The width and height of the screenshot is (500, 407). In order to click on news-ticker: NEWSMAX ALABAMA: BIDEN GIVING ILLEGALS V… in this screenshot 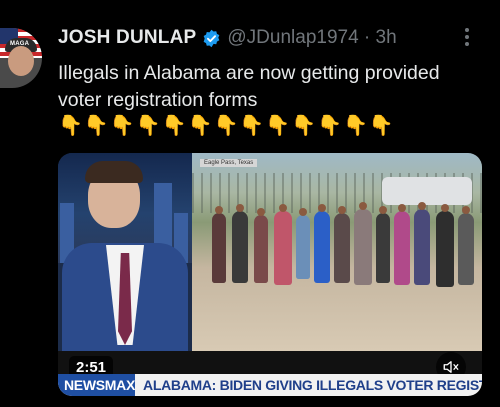, I will do `click(270, 385)`.